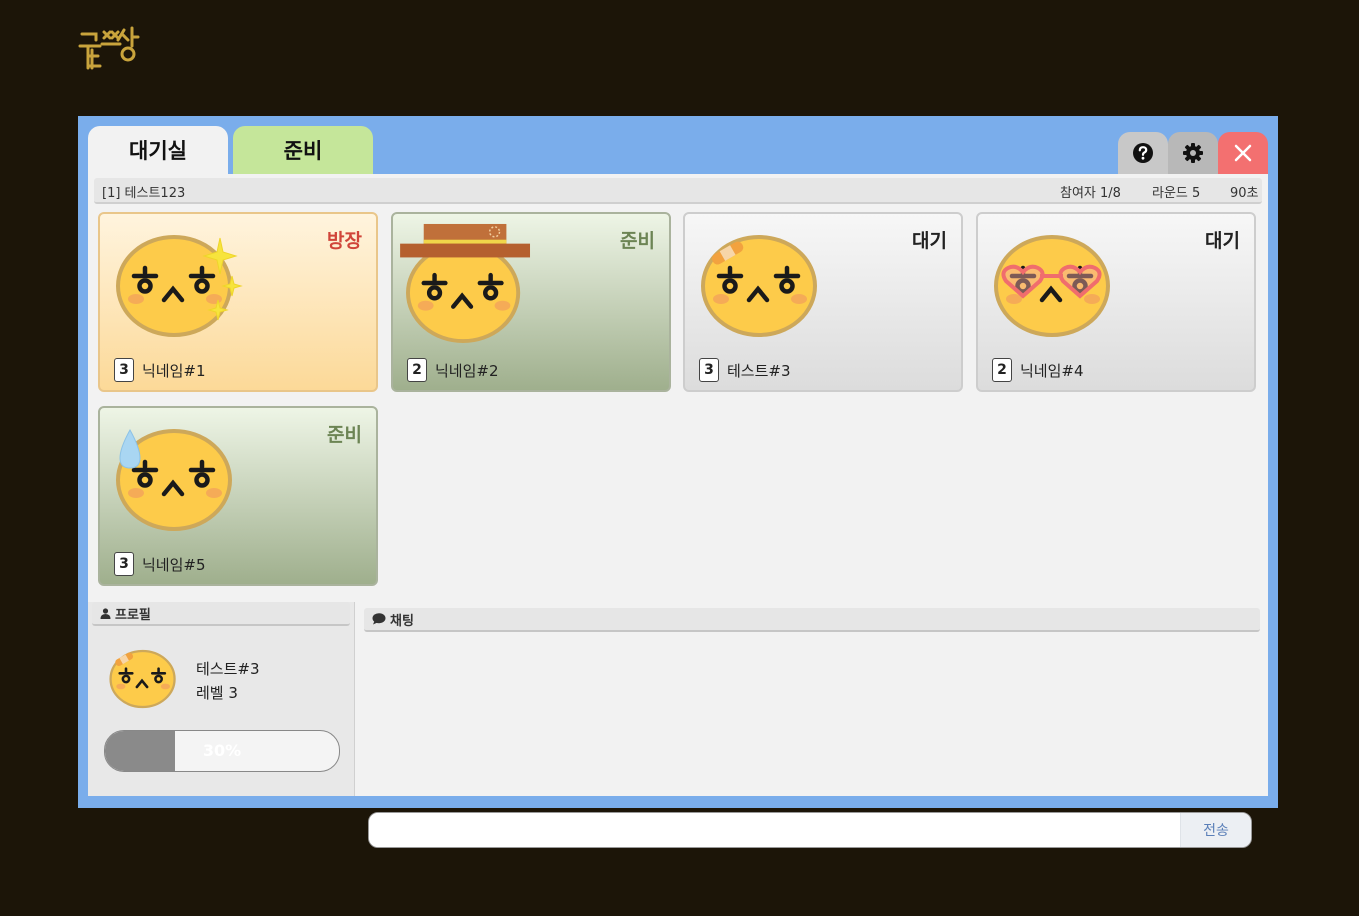  What do you see at coordinates (105, 613) in the screenshot?
I see `user-icon` at bounding box center [105, 613].